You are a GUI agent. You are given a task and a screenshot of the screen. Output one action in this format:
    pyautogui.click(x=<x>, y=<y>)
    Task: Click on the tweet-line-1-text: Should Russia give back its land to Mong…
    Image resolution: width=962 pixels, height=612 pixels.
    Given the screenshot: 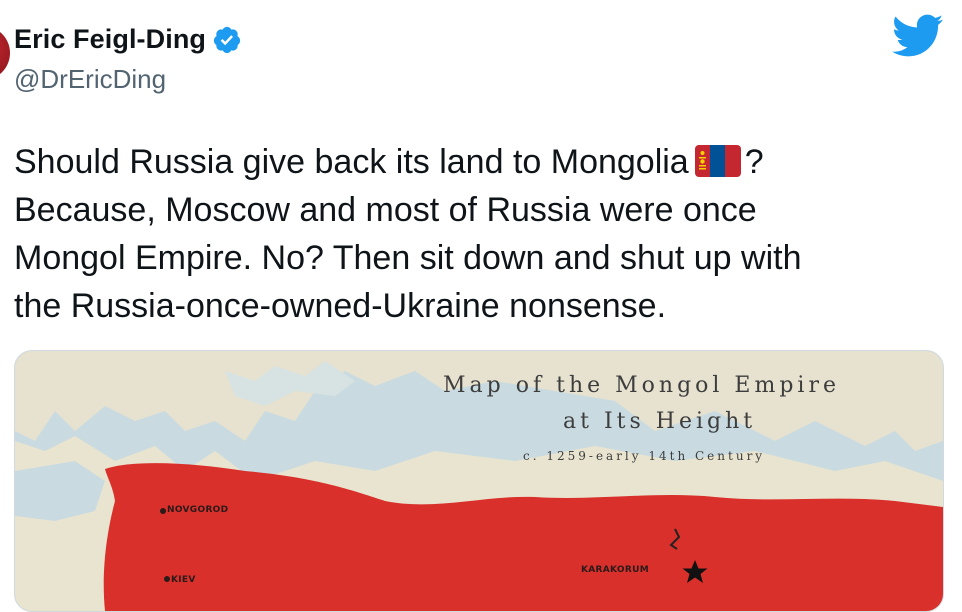 What is the action you would take?
    pyautogui.click(x=351, y=162)
    